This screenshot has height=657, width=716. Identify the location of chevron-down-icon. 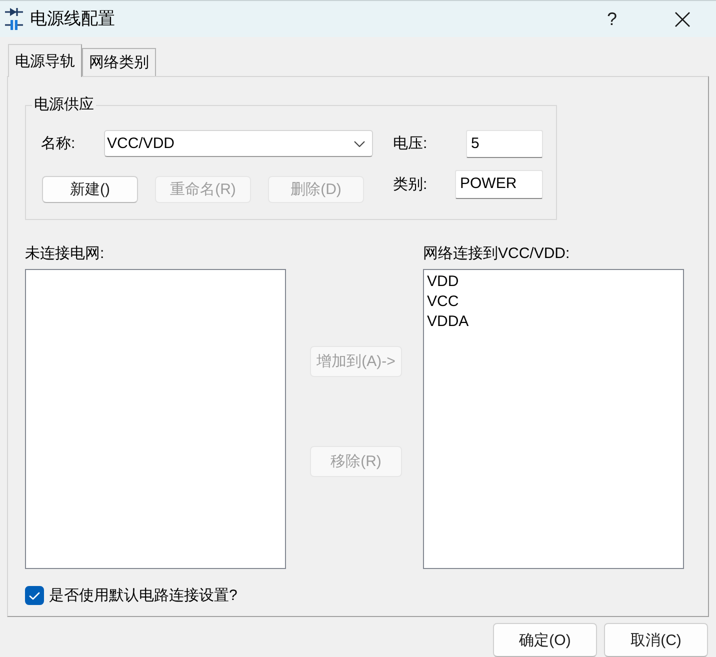
(359, 143).